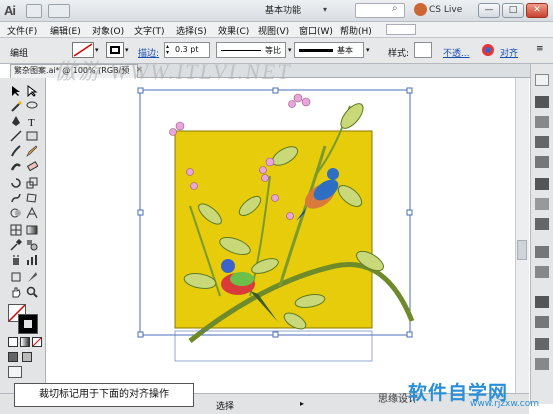  Describe the element at coordinates (17, 230) in the screenshot. I see `mesh-tool-icon` at that location.